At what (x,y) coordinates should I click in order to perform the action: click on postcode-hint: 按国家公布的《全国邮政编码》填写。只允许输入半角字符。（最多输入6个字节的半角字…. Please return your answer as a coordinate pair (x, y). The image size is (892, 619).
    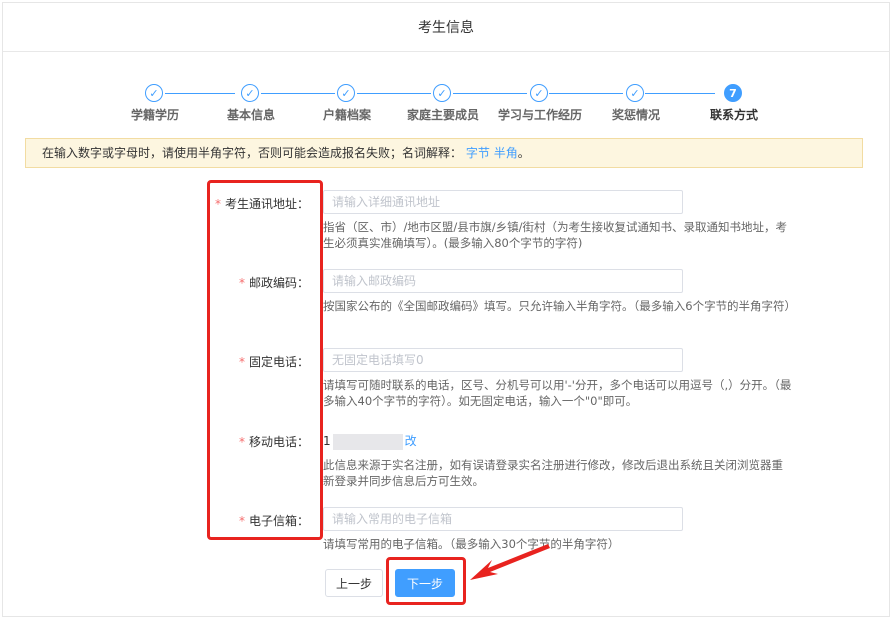
    Looking at the image, I should click on (560, 306).